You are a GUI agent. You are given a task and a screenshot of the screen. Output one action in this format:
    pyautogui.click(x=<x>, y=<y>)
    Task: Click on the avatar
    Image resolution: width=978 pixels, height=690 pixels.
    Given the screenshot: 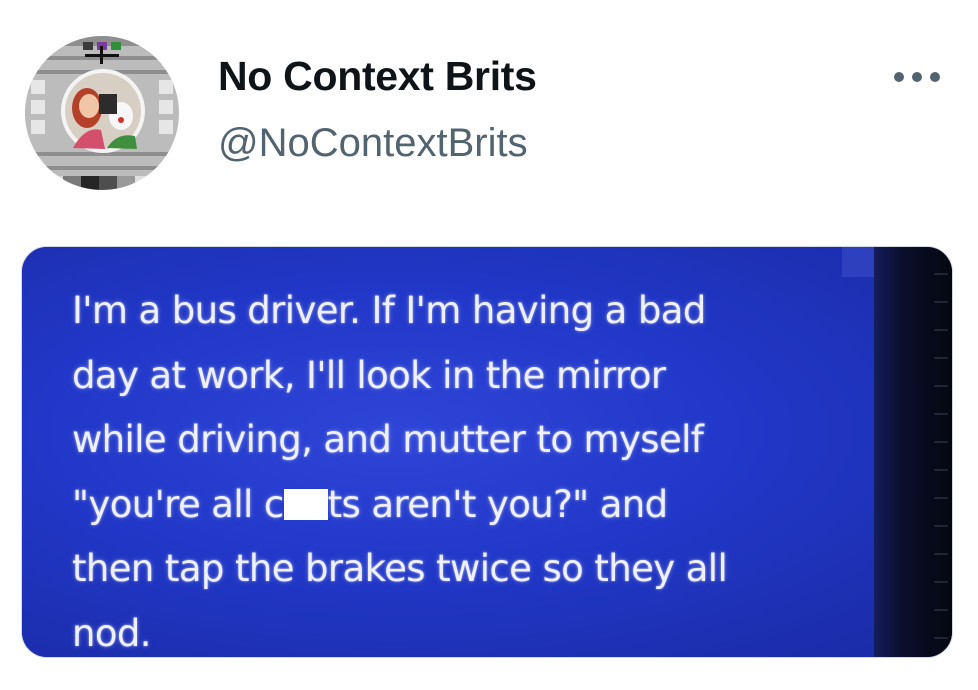 What is the action you would take?
    pyautogui.click(x=102, y=113)
    